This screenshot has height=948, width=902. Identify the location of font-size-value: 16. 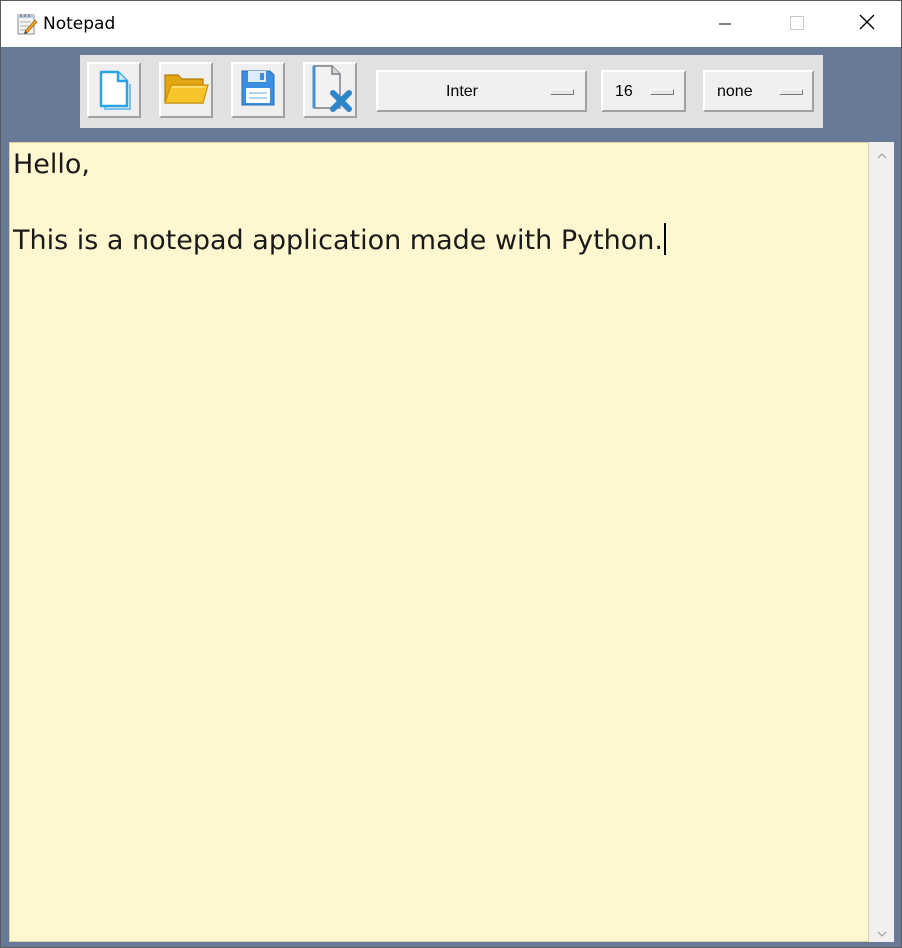
(624, 91).